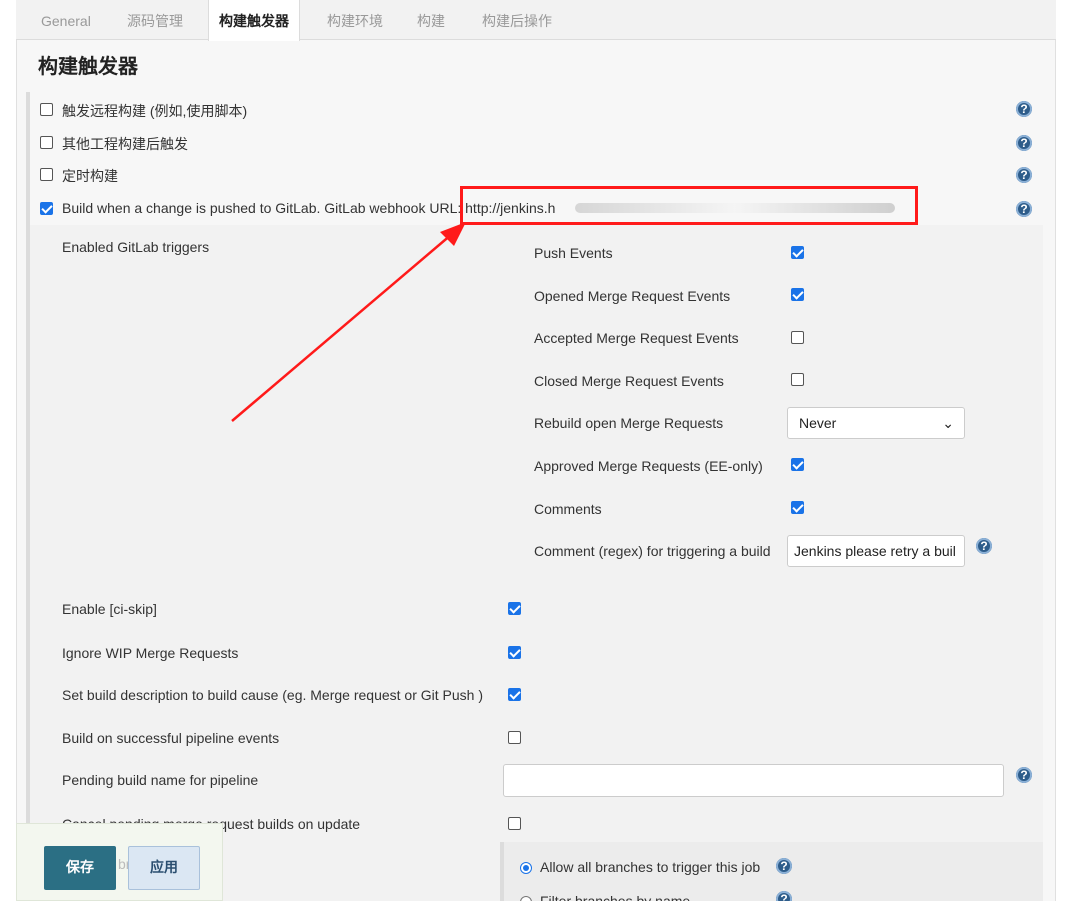 The width and height of the screenshot is (1080, 901). What do you see at coordinates (355, 20) in the screenshot?
I see `tab-build-environment: 构建环境` at bounding box center [355, 20].